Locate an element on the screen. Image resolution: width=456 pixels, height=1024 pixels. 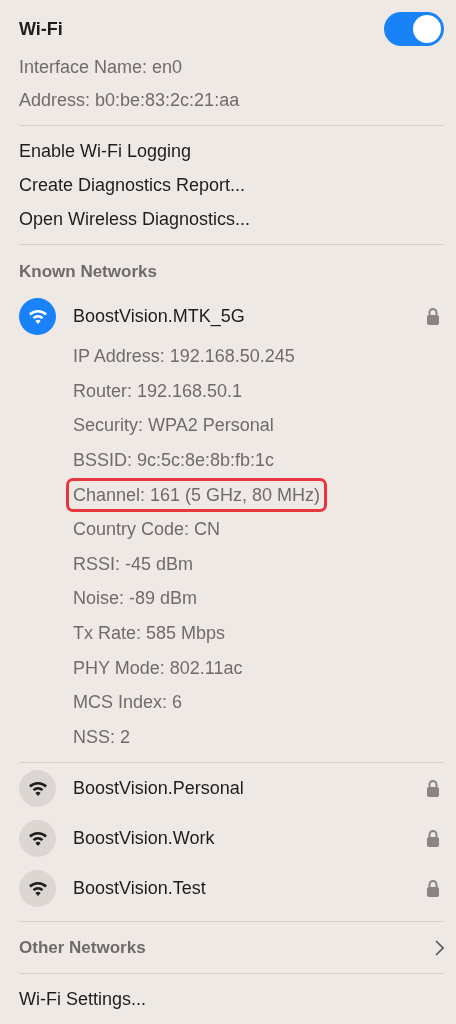
detail-text: RSSI: -45 dBm is located at coordinates (133, 563).